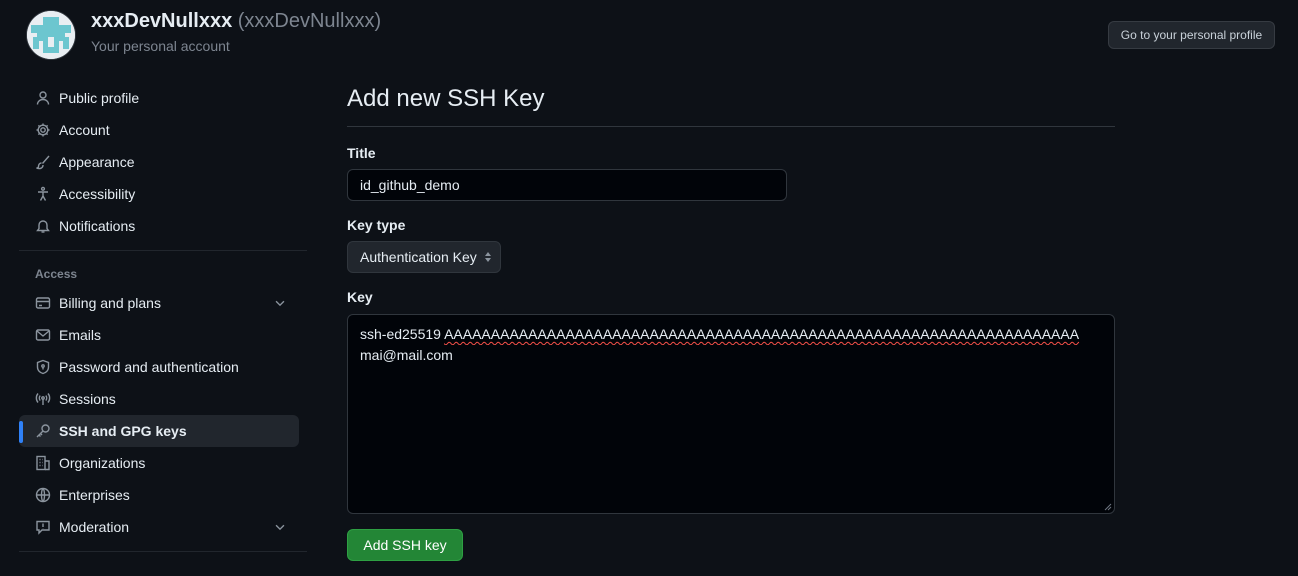  I want to click on key-comment: mai@mail.com, so click(406, 355).